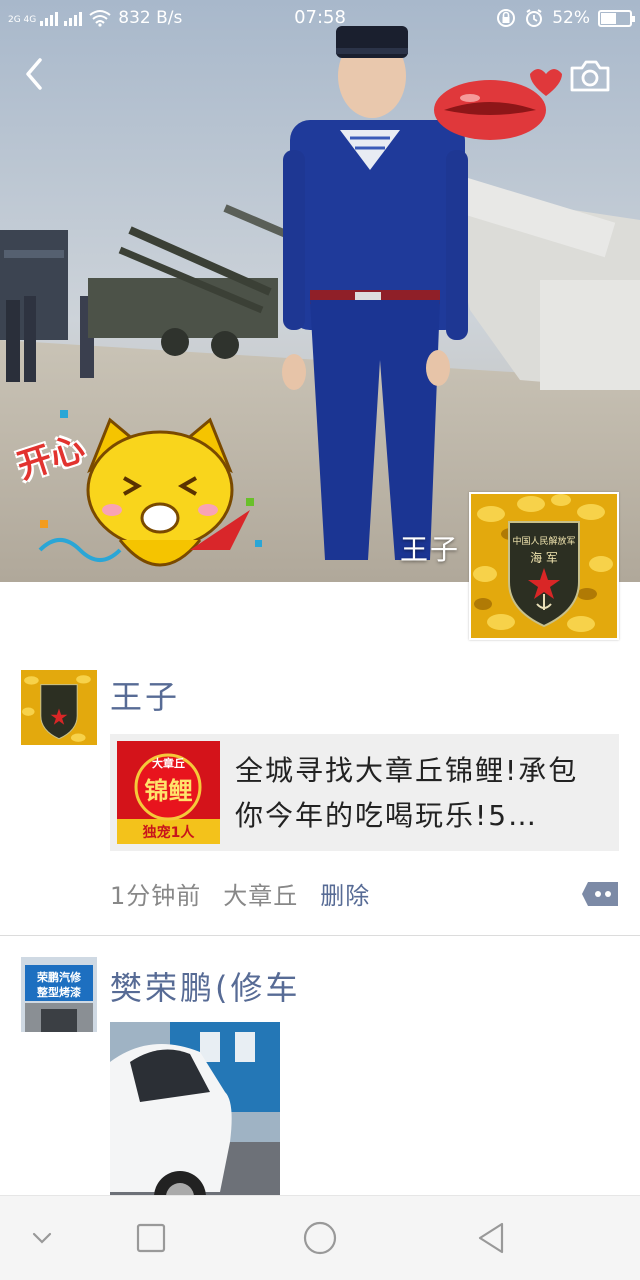 The width and height of the screenshot is (640, 1280). Describe the element at coordinates (600, 894) in the screenshot. I see `comment-icon` at that location.